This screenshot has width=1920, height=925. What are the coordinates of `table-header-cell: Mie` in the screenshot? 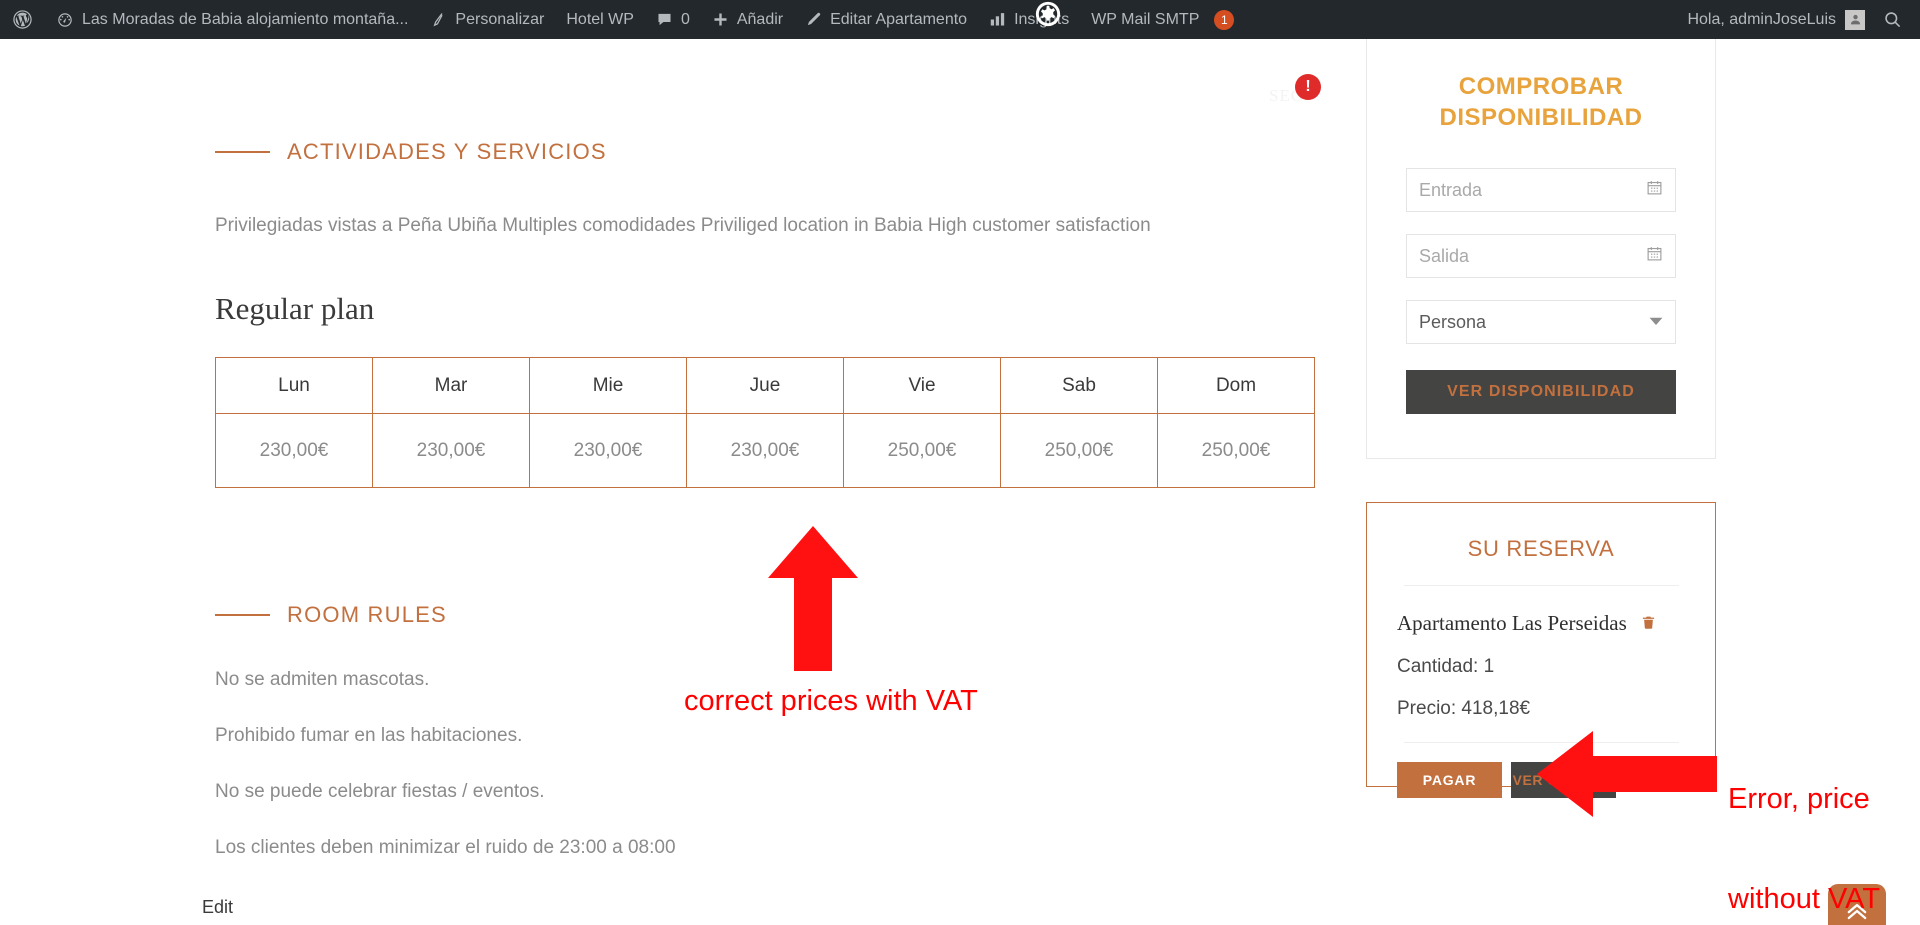 It's located at (608, 385).